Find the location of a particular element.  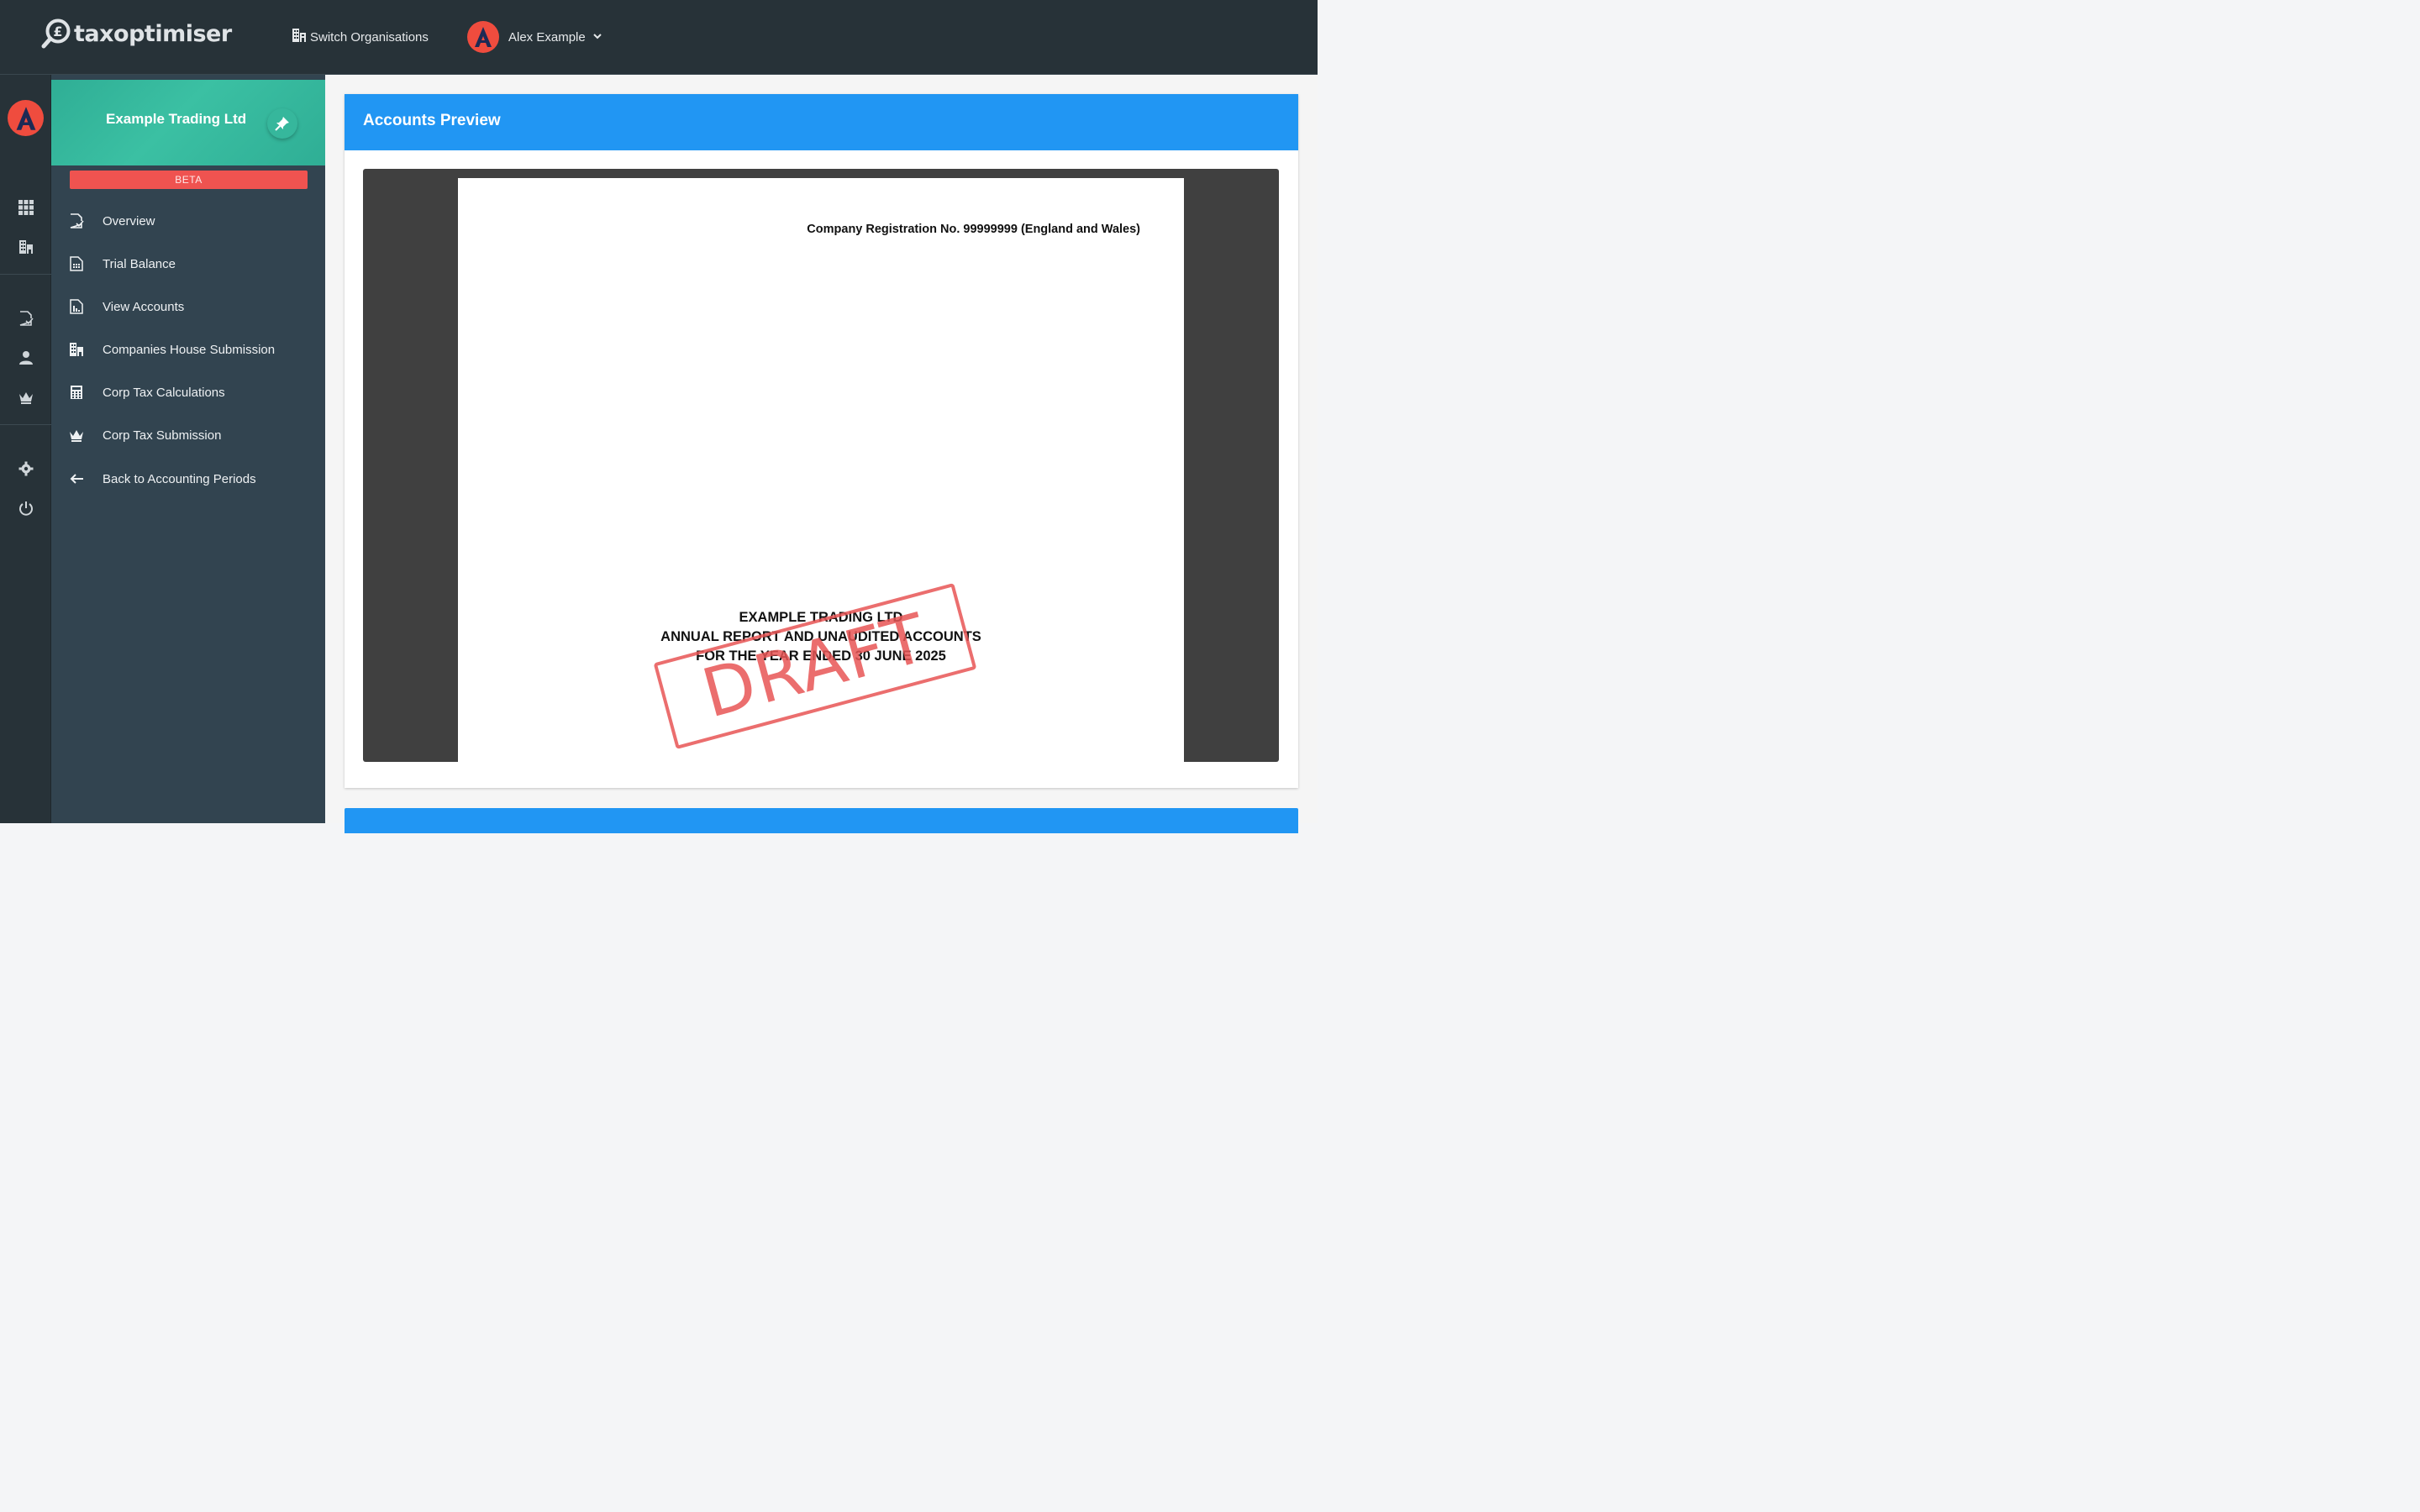

sidebar-item-label: Trial Balance is located at coordinates (139, 263).